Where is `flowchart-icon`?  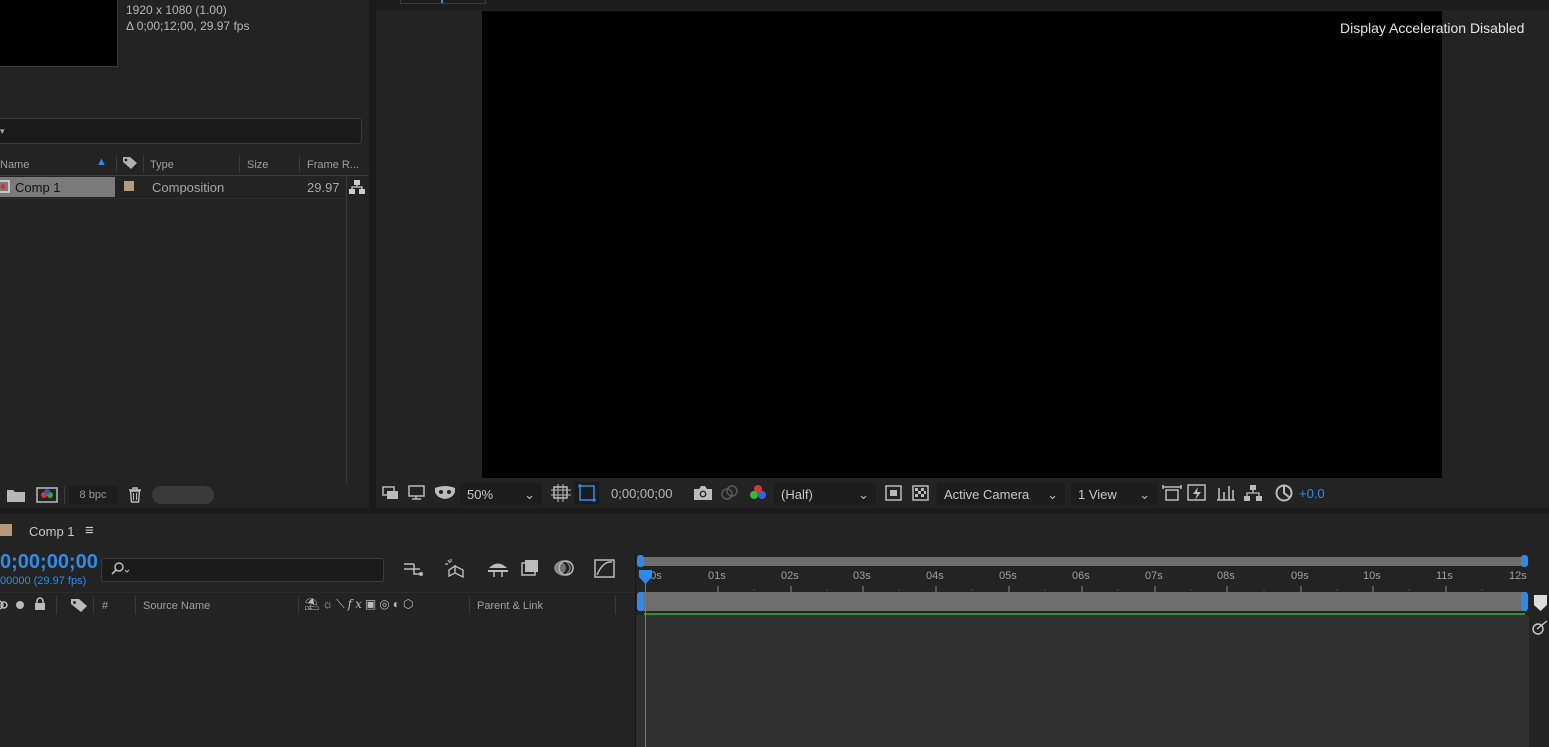
flowchart-icon is located at coordinates (357, 188).